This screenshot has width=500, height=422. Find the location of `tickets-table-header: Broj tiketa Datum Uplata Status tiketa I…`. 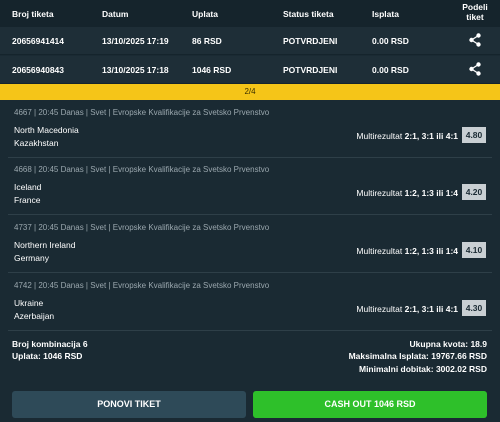

tickets-table-header: Broj tiketa Datum Uplata Status tiketa I… is located at coordinates (250, 13).